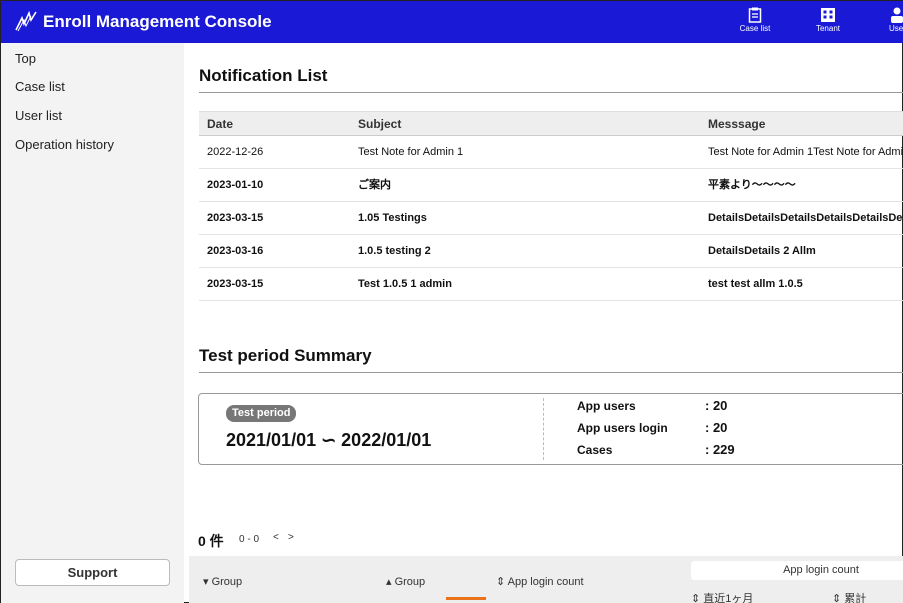 The height and width of the screenshot is (603, 903). What do you see at coordinates (211, 541) in the screenshot?
I see `result-count: 0 件` at bounding box center [211, 541].